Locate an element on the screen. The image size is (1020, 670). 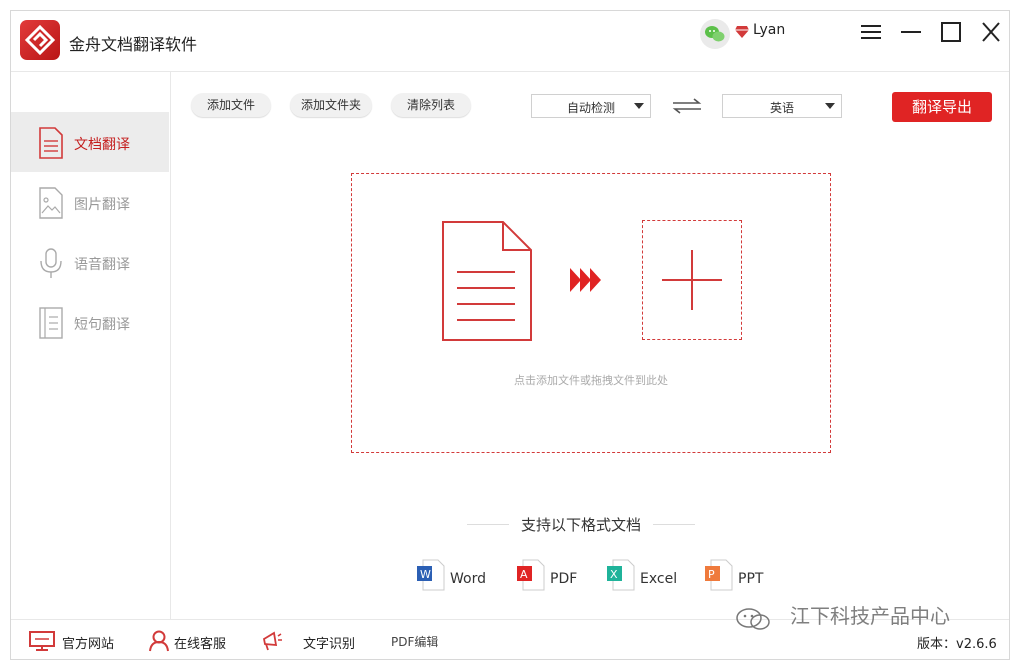
document-icon is located at coordinates (51, 145).